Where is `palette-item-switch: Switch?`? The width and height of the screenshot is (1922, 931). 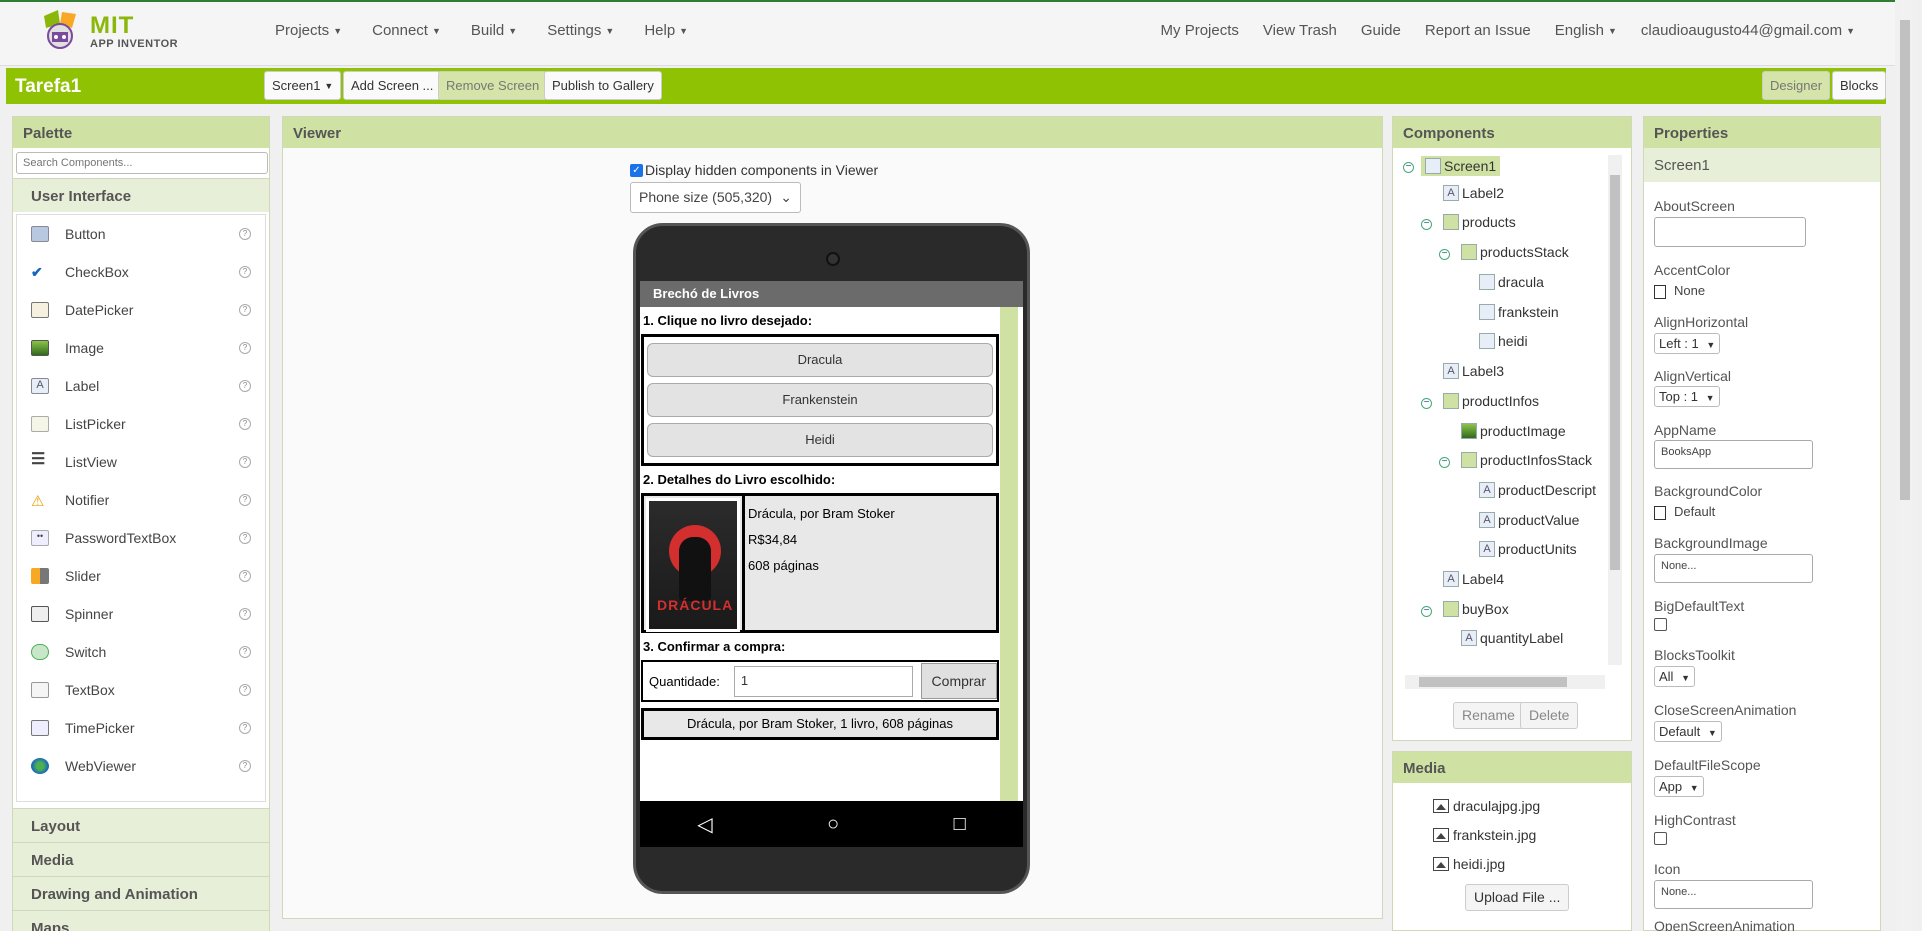
palette-item-switch: Switch? is located at coordinates (141, 652).